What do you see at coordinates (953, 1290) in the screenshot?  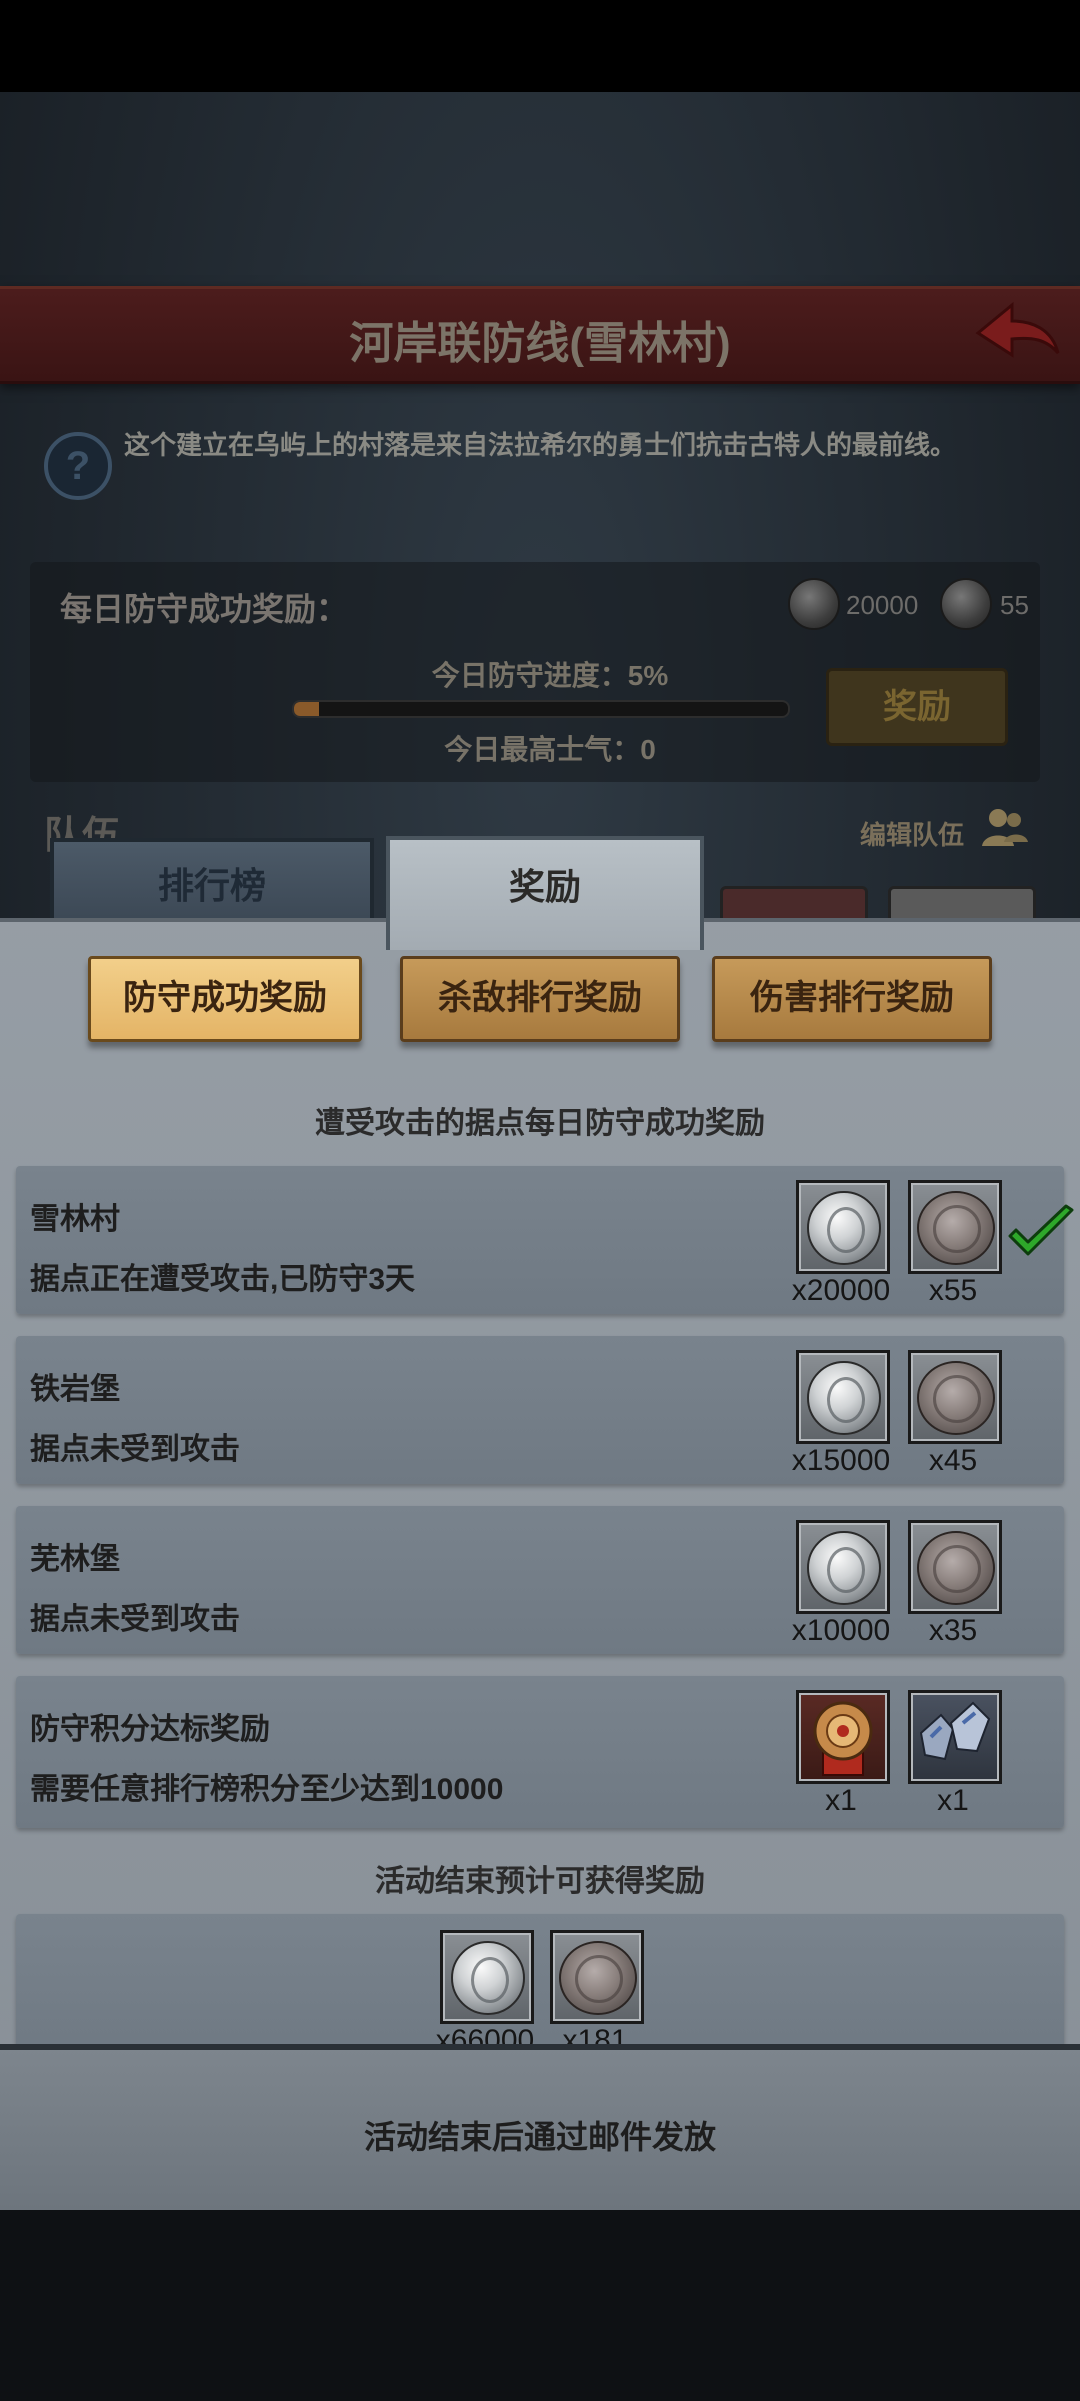 I see `item-quantity: x55` at bounding box center [953, 1290].